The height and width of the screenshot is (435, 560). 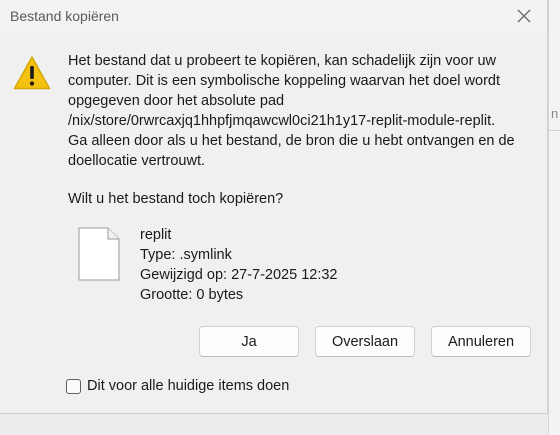 What do you see at coordinates (73, 386) in the screenshot?
I see `apply-to-all-checkbox` at bounding box center [73, 386].